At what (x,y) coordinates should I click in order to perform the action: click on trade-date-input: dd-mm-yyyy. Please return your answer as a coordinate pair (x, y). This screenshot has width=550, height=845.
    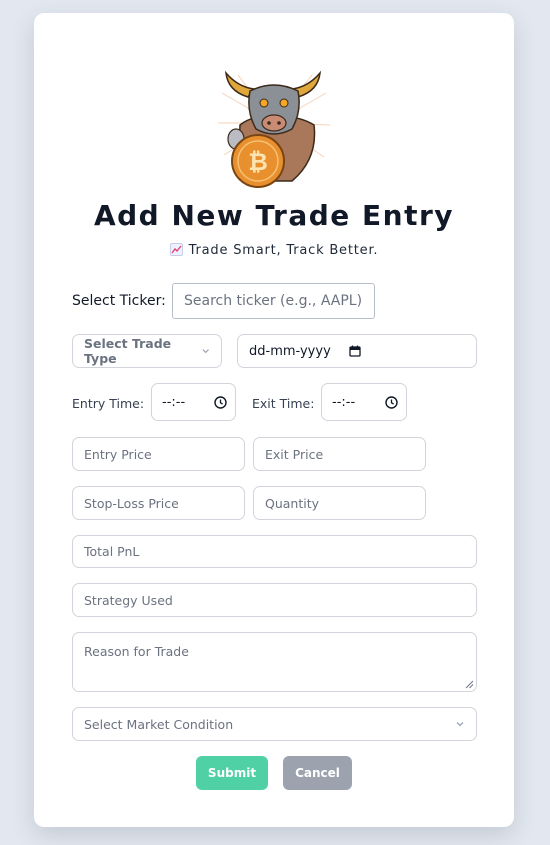
    Looking at the image, I should click on (357, 351).